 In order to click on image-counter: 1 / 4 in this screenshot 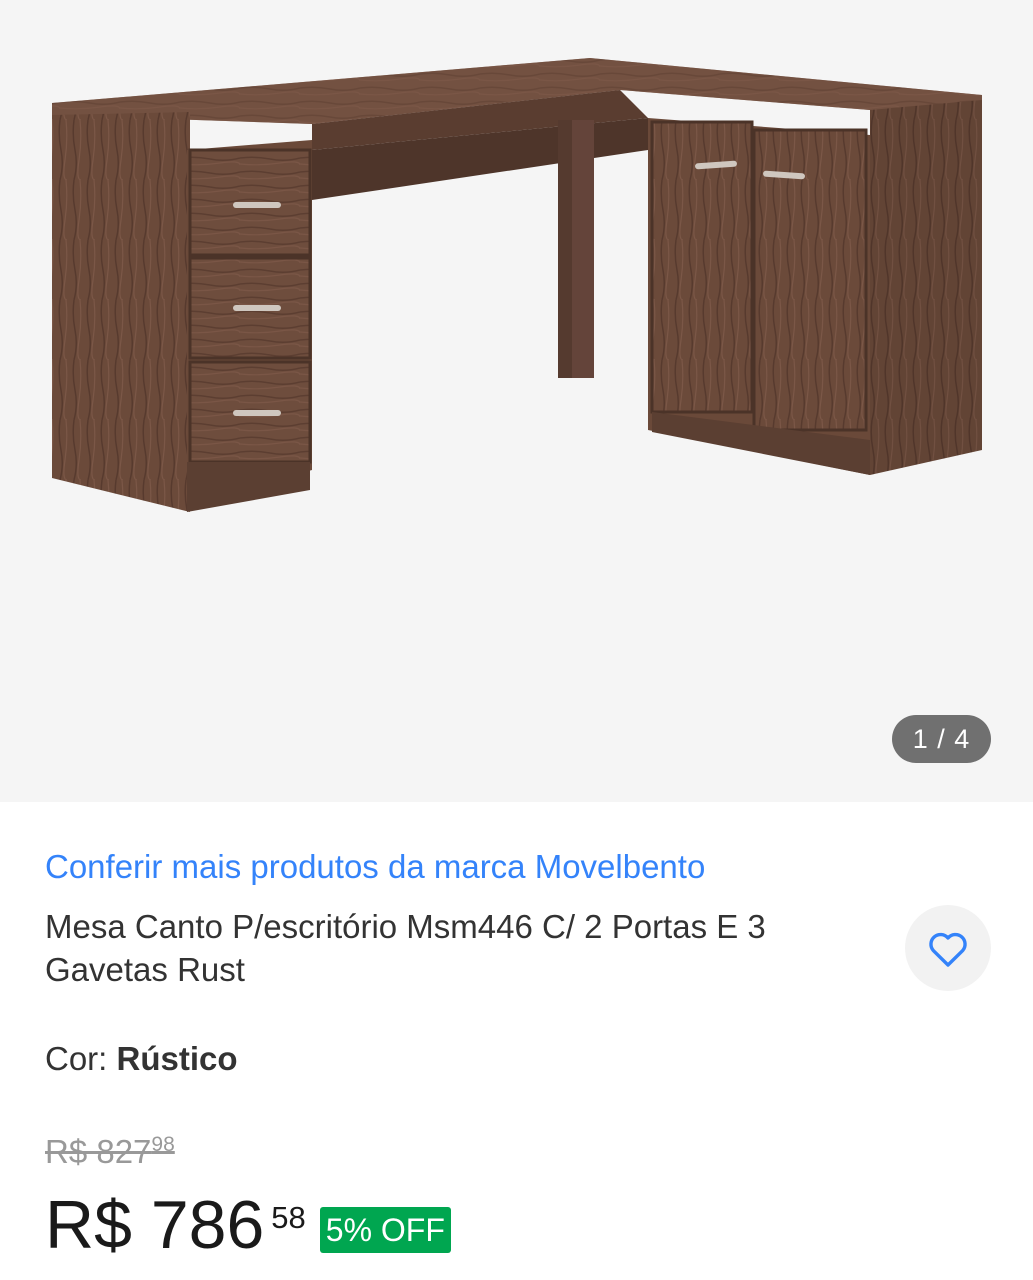, I will do `click(941, 739)`.